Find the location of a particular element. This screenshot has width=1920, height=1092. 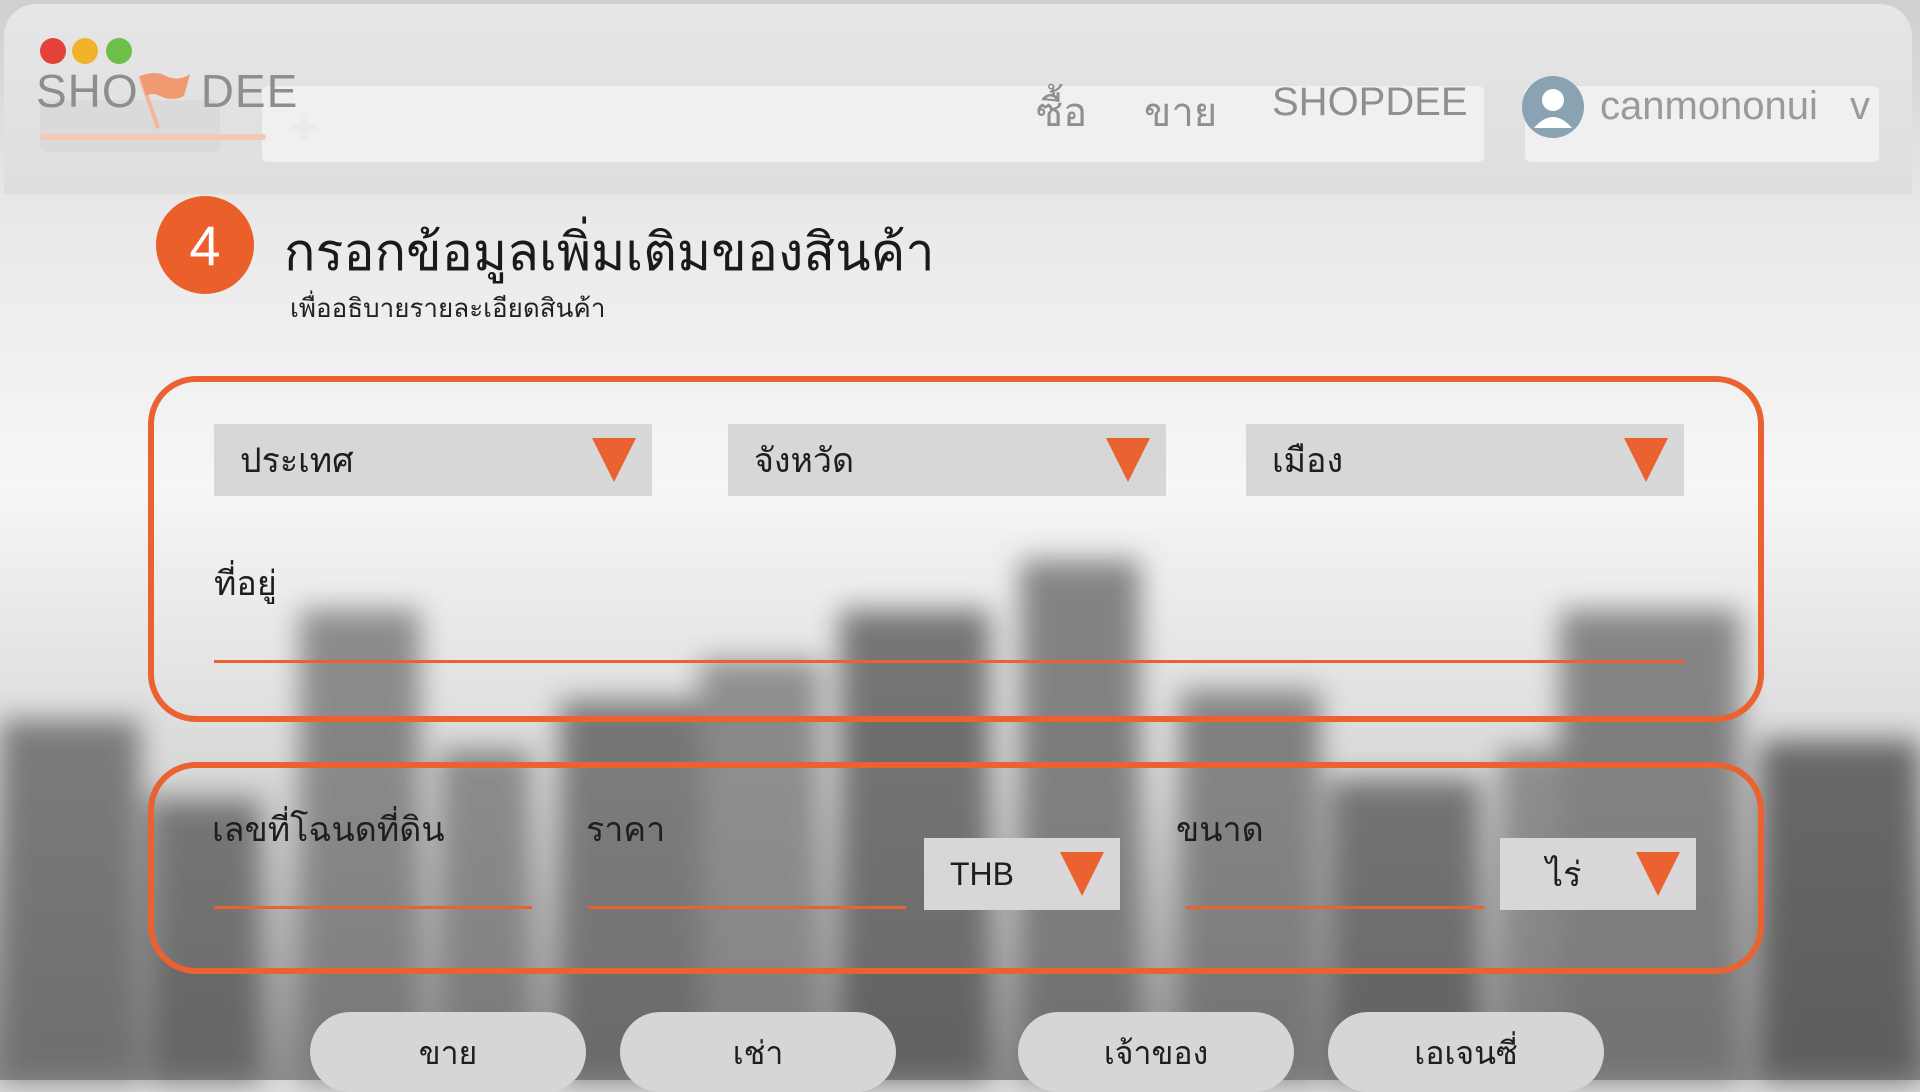

maximize-window-icon is located at coordinates (119, 51).